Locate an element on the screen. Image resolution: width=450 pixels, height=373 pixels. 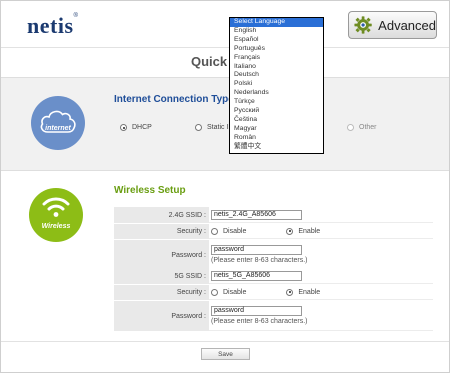
language-option: English is located at coordinates (276, 31).